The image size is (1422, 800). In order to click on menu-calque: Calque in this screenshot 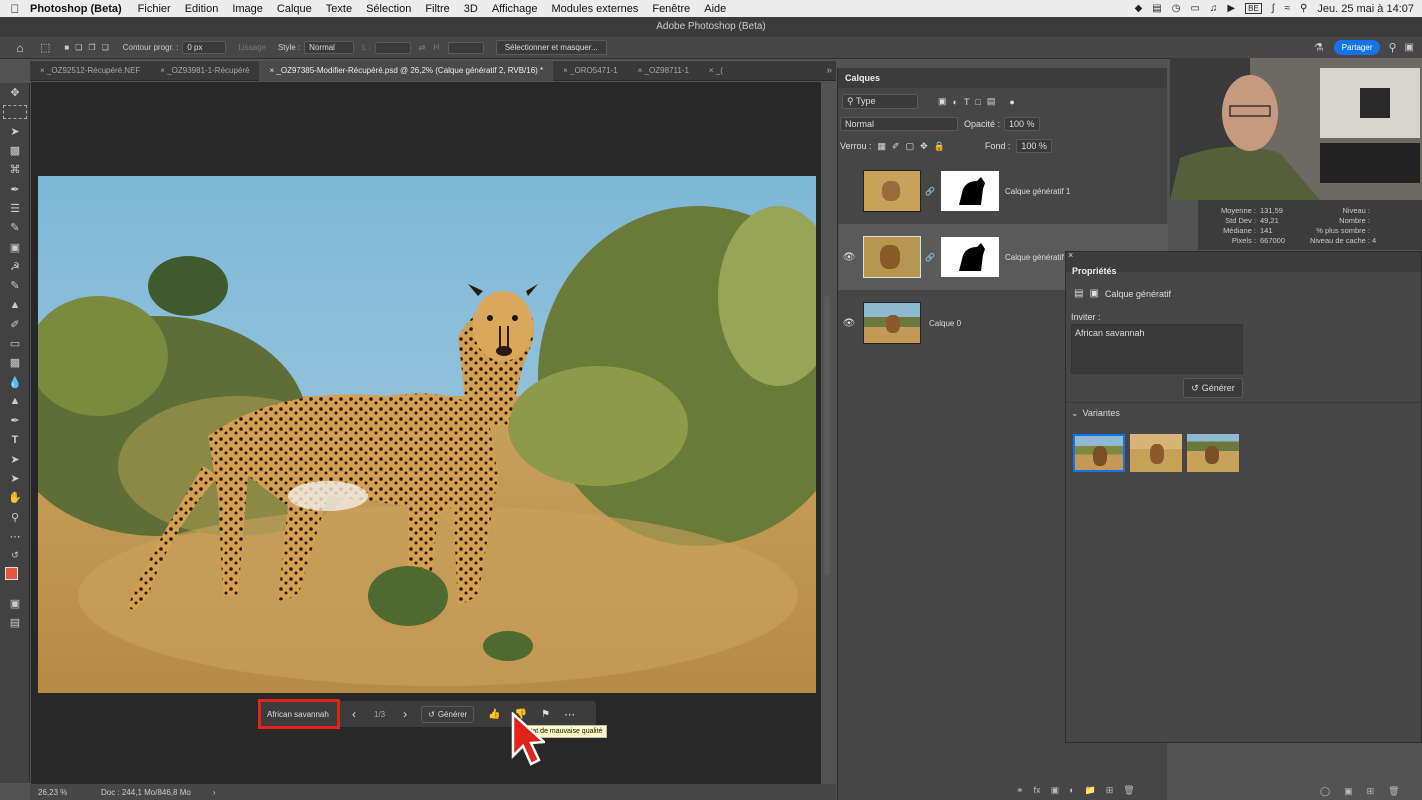, I will do `click(294, 9)`.